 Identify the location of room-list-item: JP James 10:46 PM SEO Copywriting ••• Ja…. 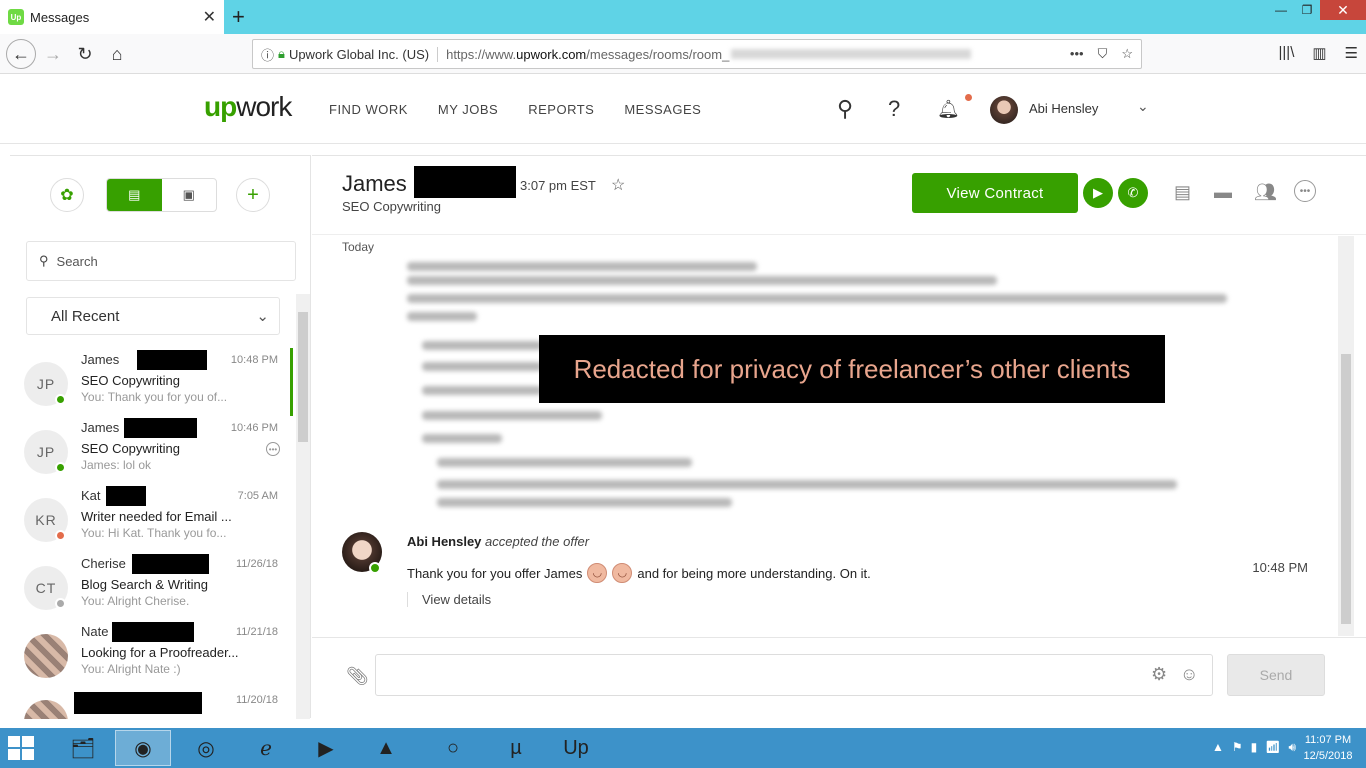
(155, 453).